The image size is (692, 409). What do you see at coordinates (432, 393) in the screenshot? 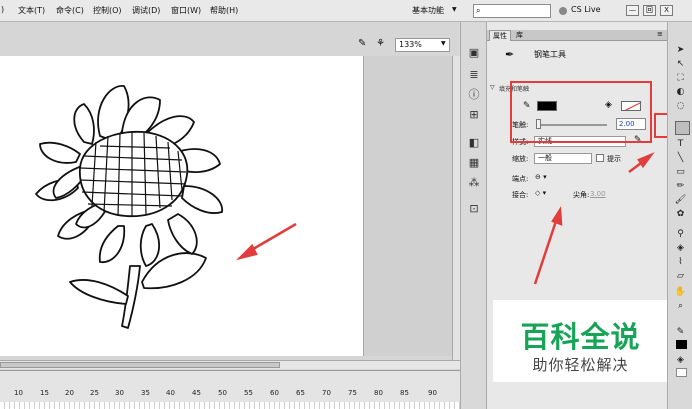
I see `timeline-tick: 90` at bounding box center [432, 393].